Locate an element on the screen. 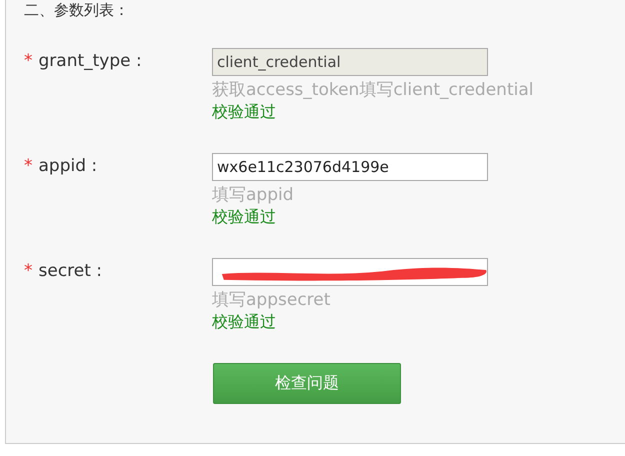 This screenshot has width=625, height=456. field-label: secret : is located at coordinates (70, 271).